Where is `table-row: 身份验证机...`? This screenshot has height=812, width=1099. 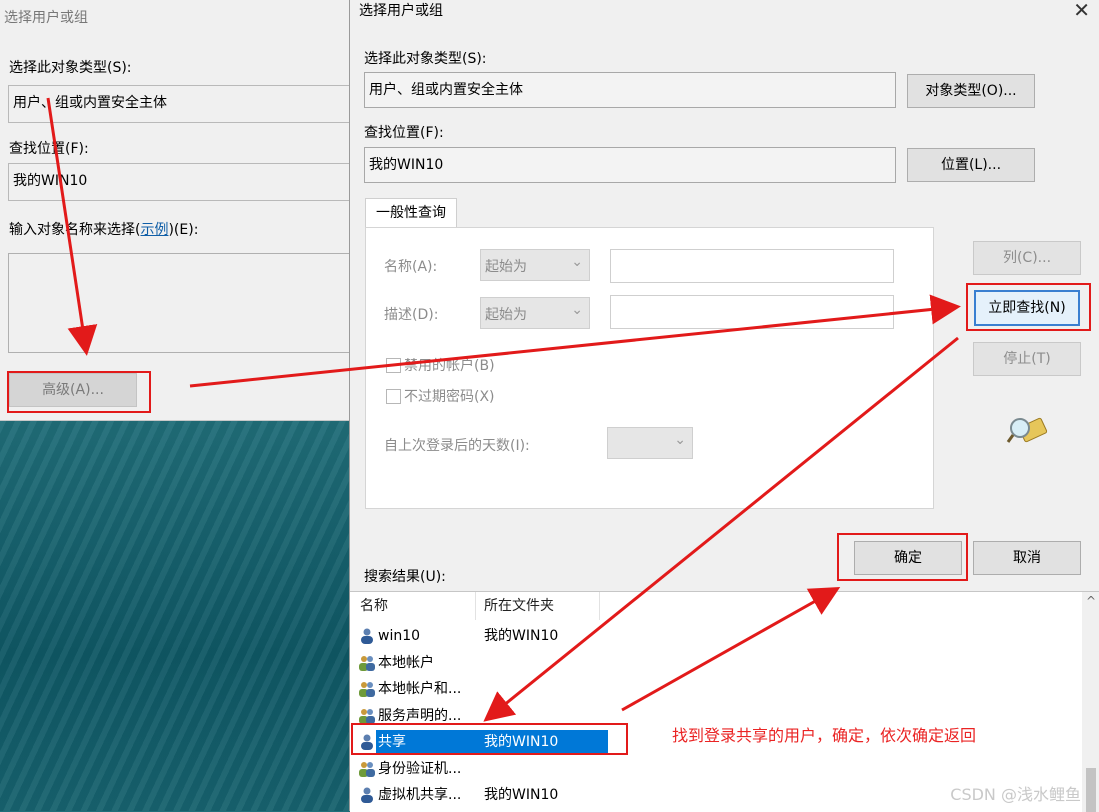 table-row: 身份验证机... is located at coordinates (479, 769).